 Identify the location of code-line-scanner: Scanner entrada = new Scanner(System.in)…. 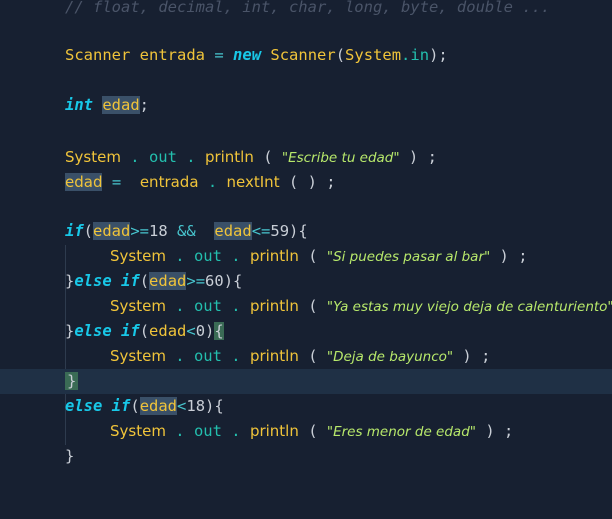
(256, 55).